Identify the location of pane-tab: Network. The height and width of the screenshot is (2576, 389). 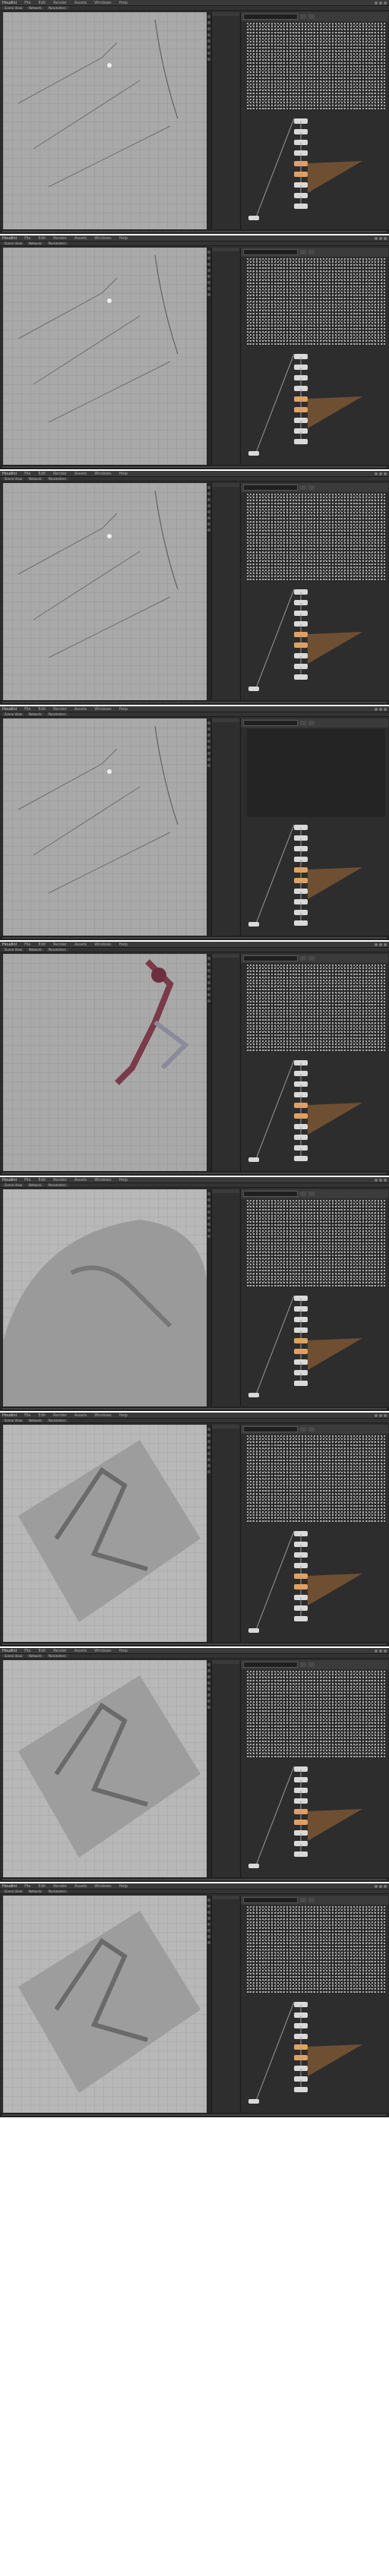
(35, 479).